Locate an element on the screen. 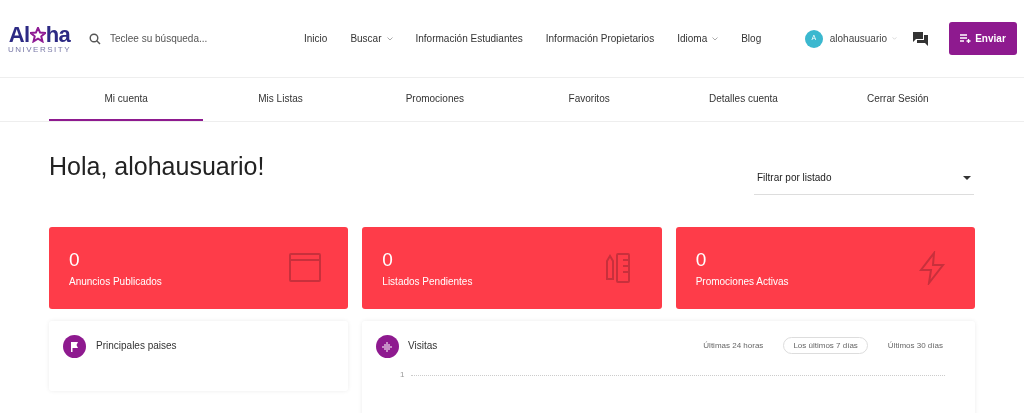  user-name: alohausuario is located at coordinates (858, 38).